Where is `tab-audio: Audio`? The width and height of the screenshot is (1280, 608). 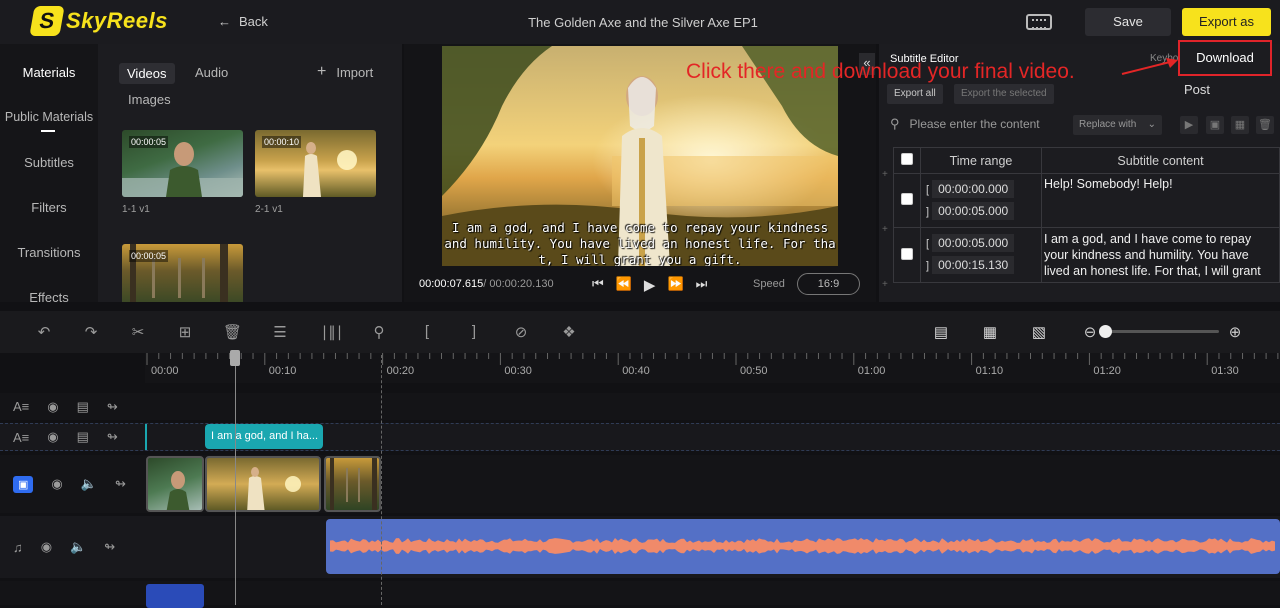 tab-audio: Audio is located at coordinates (211, 72).